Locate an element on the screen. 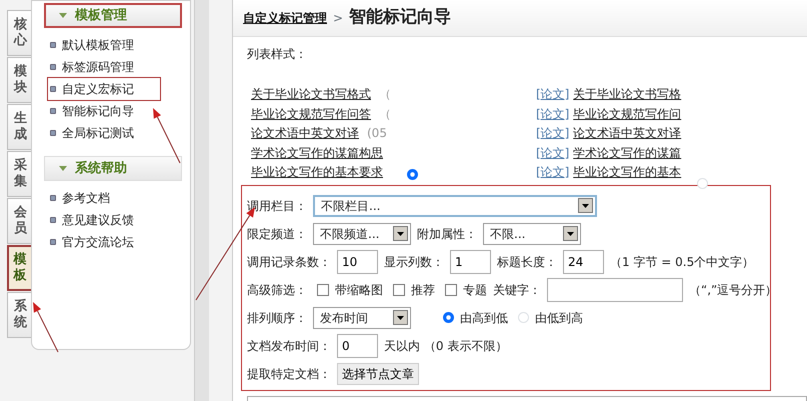 This screenshot has width=807, height=401. sidebar-item: 官方交流论坛 is located at coordinates (115, 242).